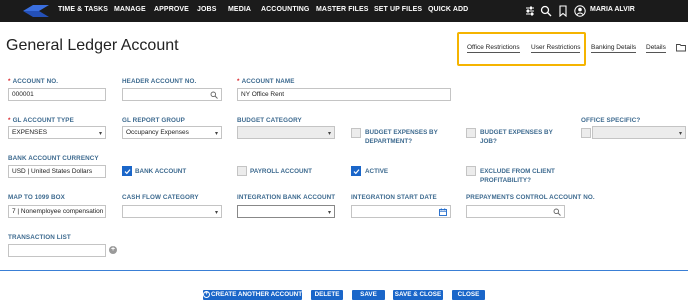 The width and height of the screenshot is (688, 300). Describe the element at coordinates (468, 295) in the screenshot. I see `close-button: CLOSE` at that location.